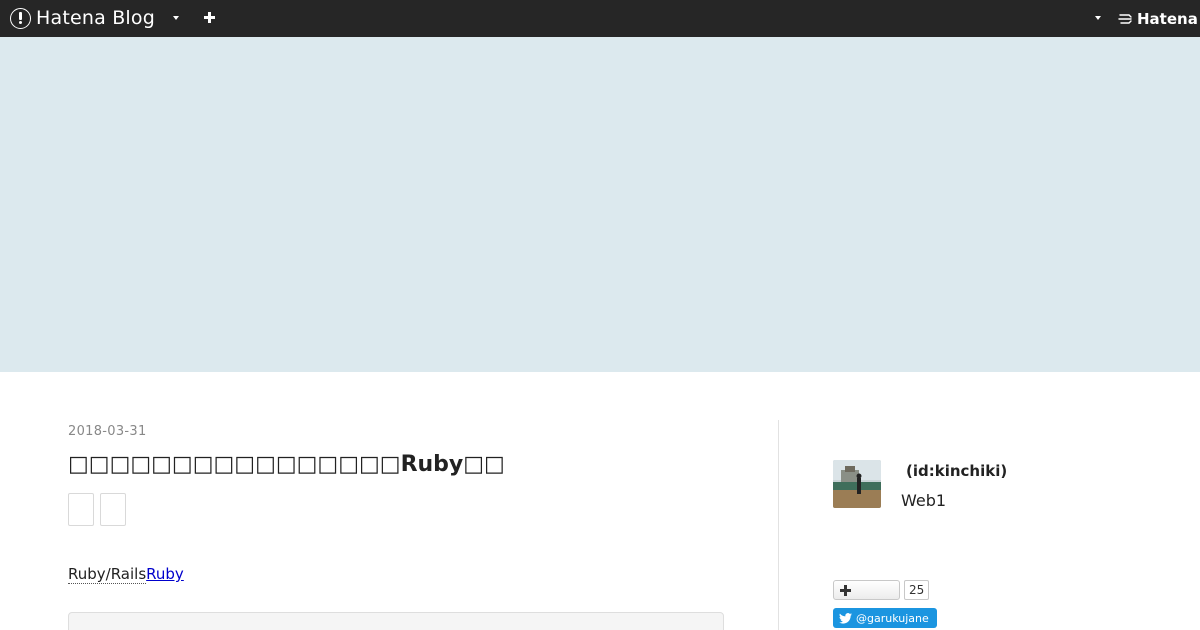  I want to click on column-divider, so click(778, 525).